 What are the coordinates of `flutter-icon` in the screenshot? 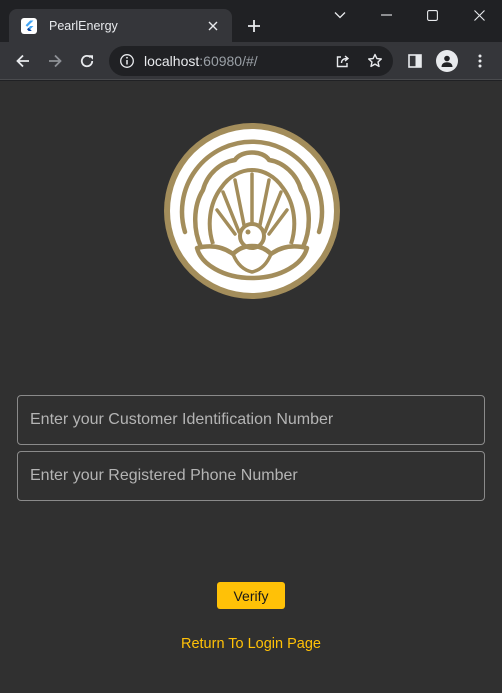 It's located at (29, 25).